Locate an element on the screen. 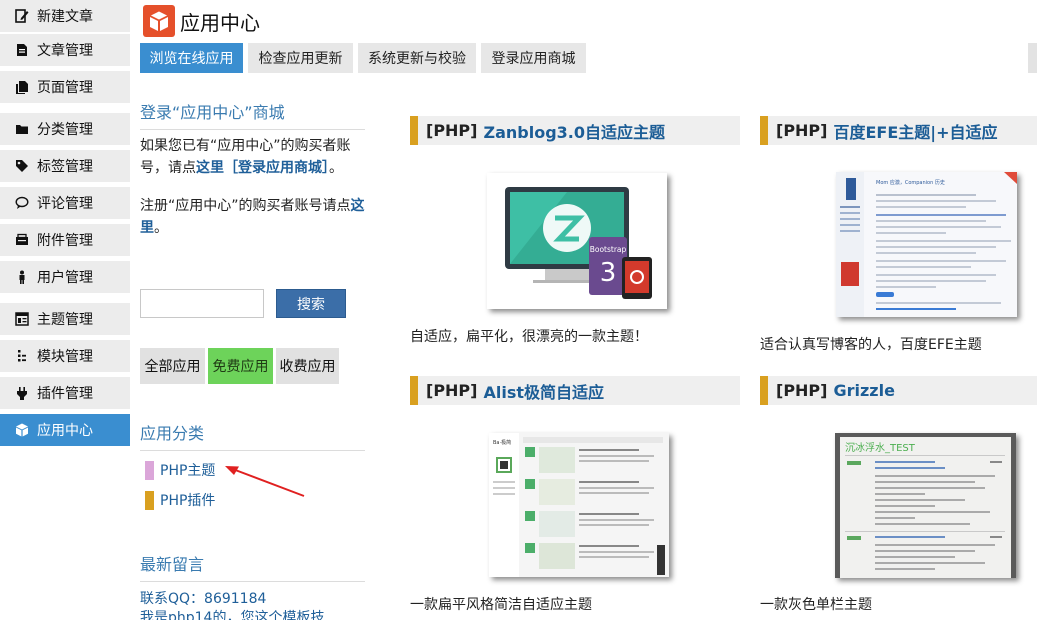 Image resolution: width=1037 pixels, height=620 pixels. alist-preview-image: Ba·极简 is located at coordinates (579, 505).